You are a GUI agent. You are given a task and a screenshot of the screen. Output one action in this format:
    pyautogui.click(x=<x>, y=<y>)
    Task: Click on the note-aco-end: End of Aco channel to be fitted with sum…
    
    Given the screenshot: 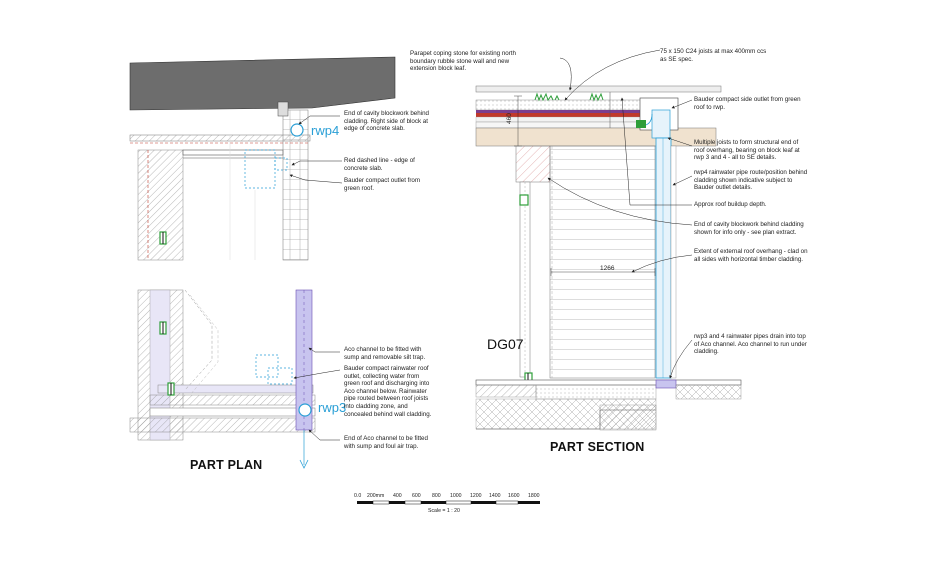 What is the action you would take?
    pyautogui.click(x=386, y=442)
    